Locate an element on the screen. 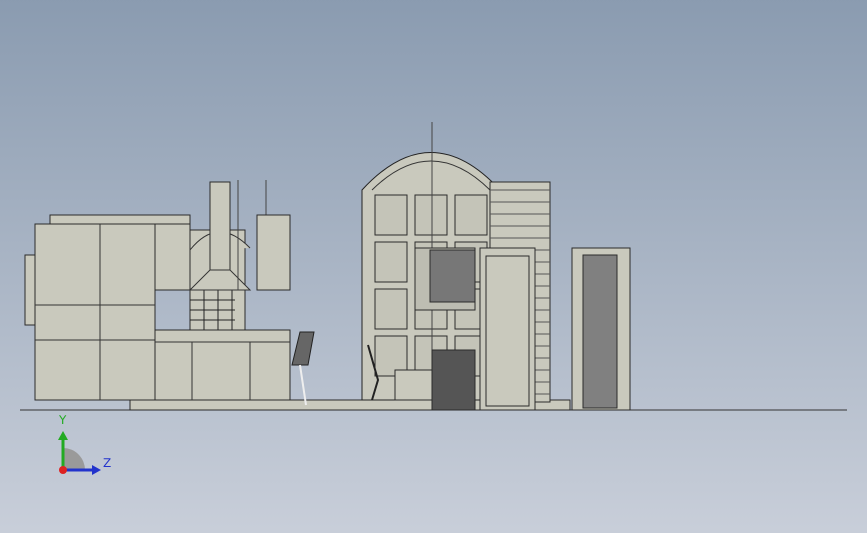  axis-label: Y is located at coordinates (62, 420).